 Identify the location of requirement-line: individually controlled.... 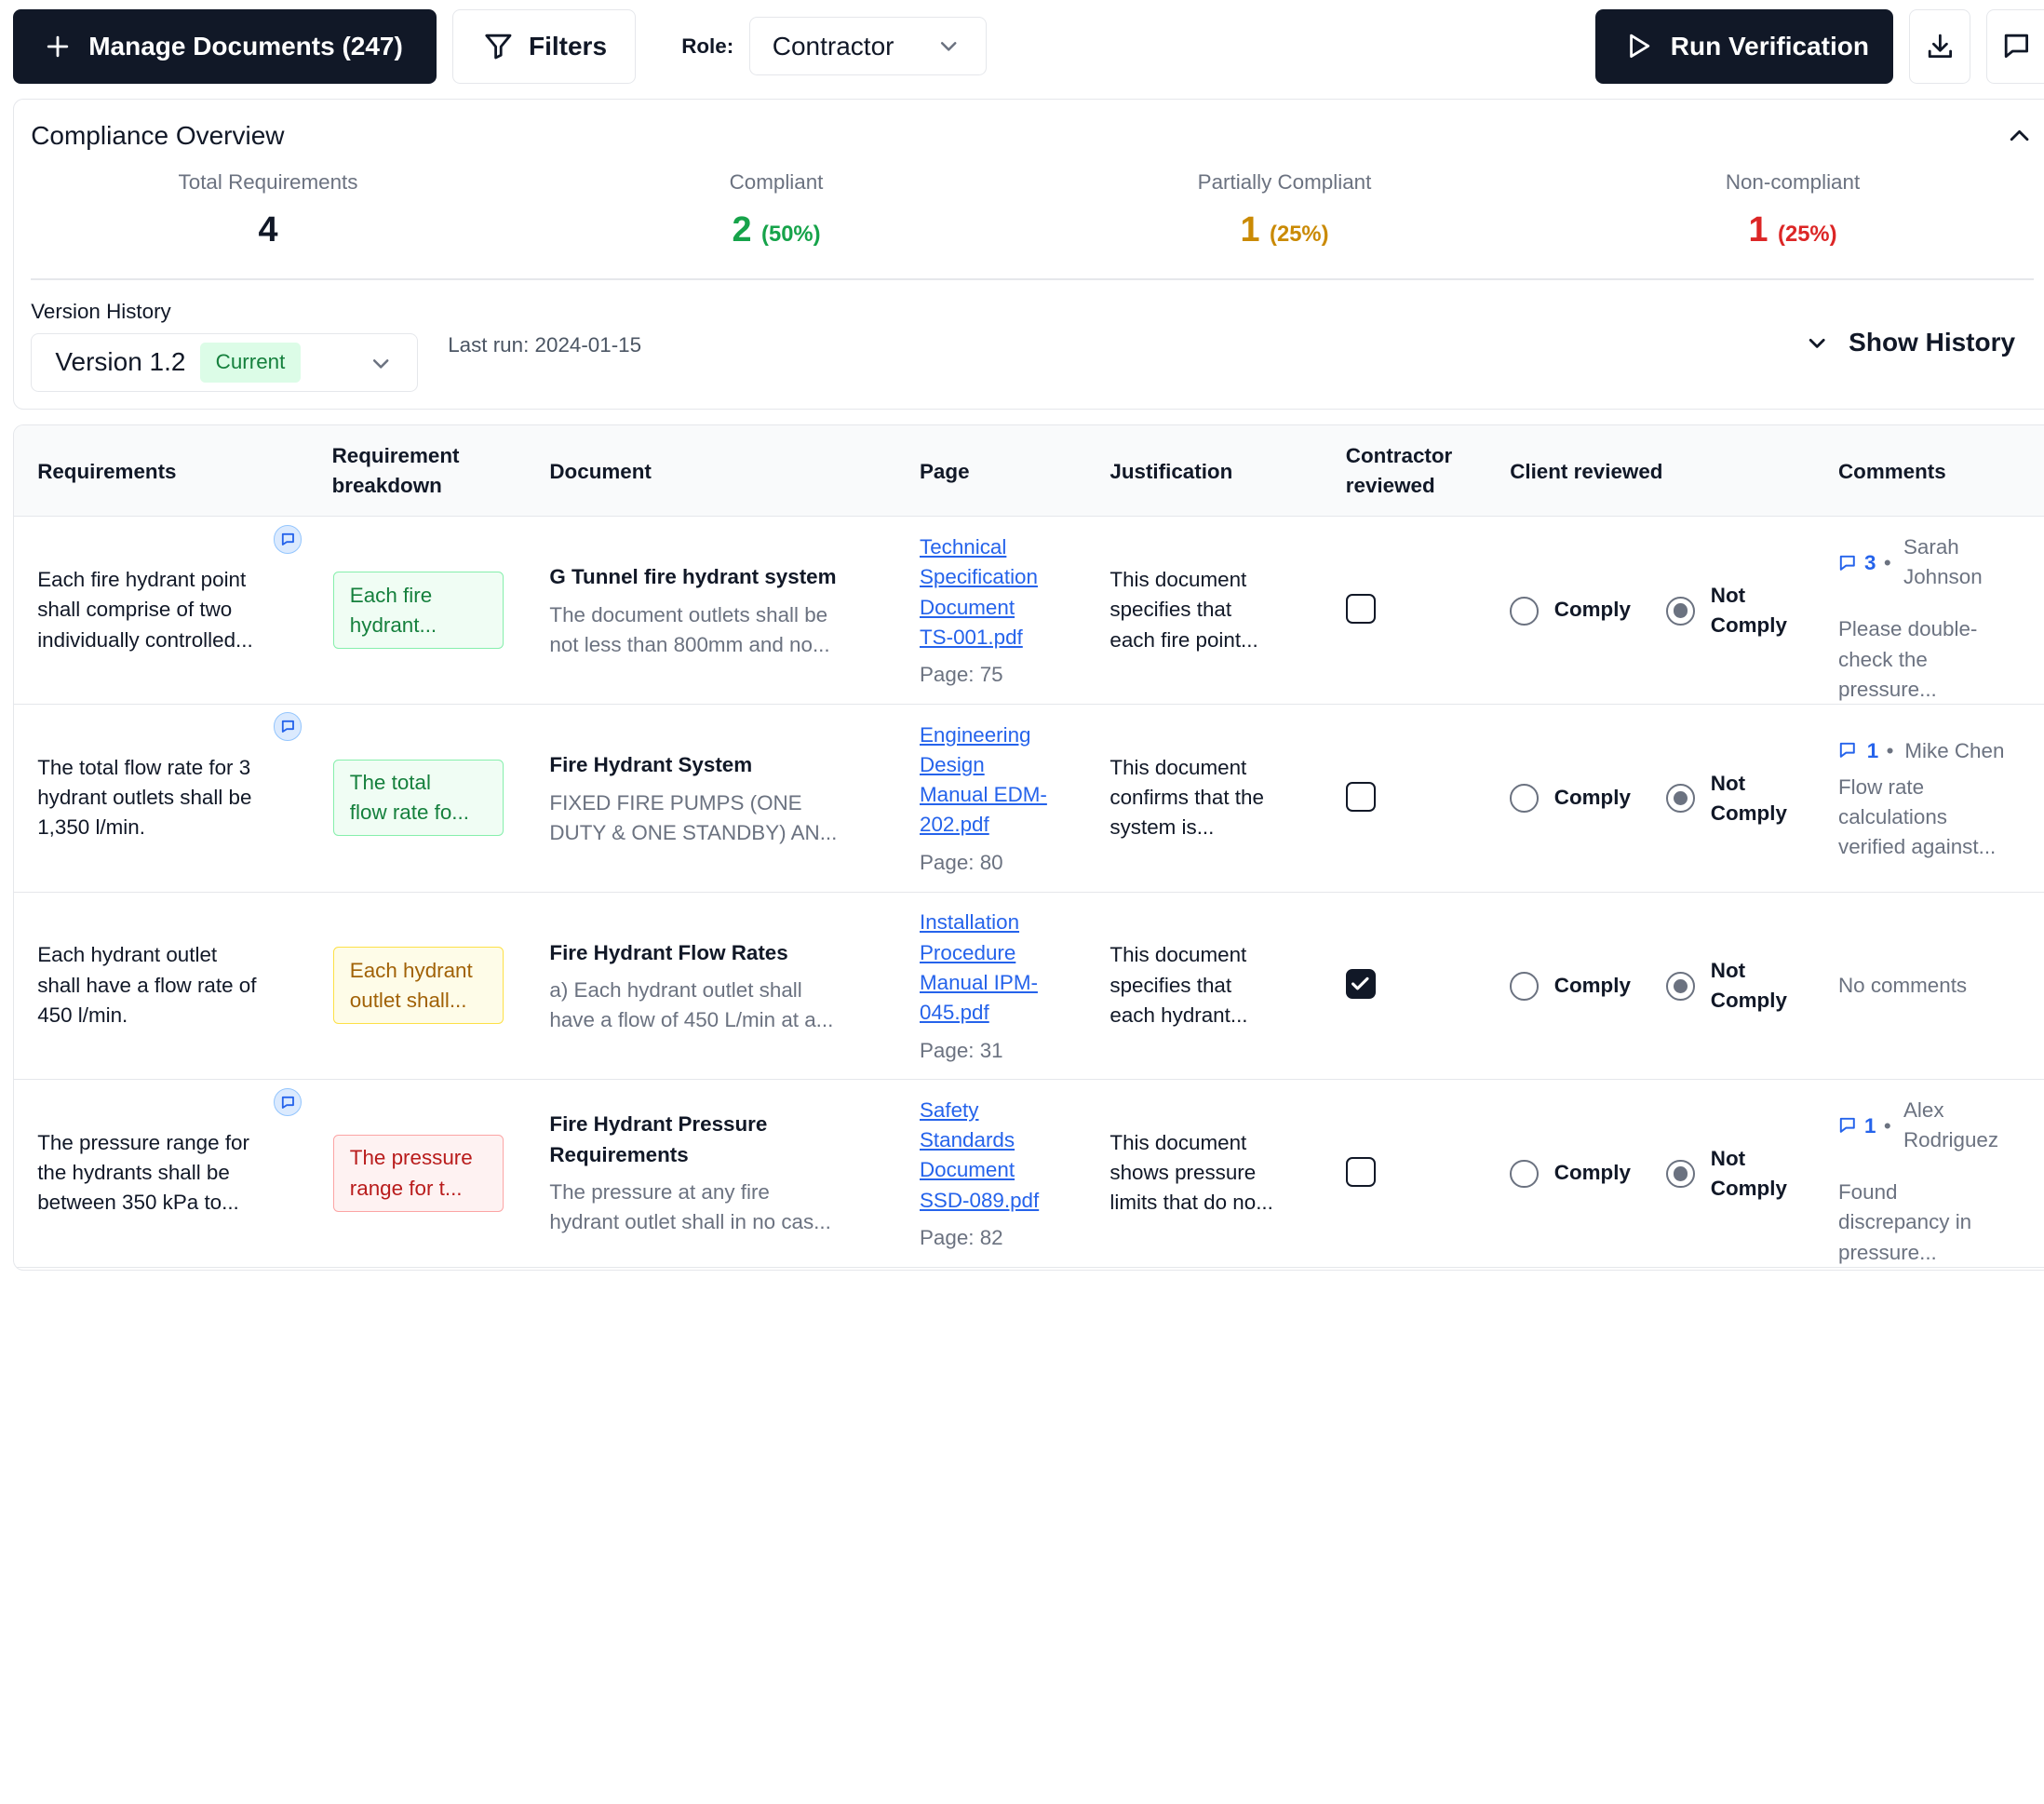
(145, 639).